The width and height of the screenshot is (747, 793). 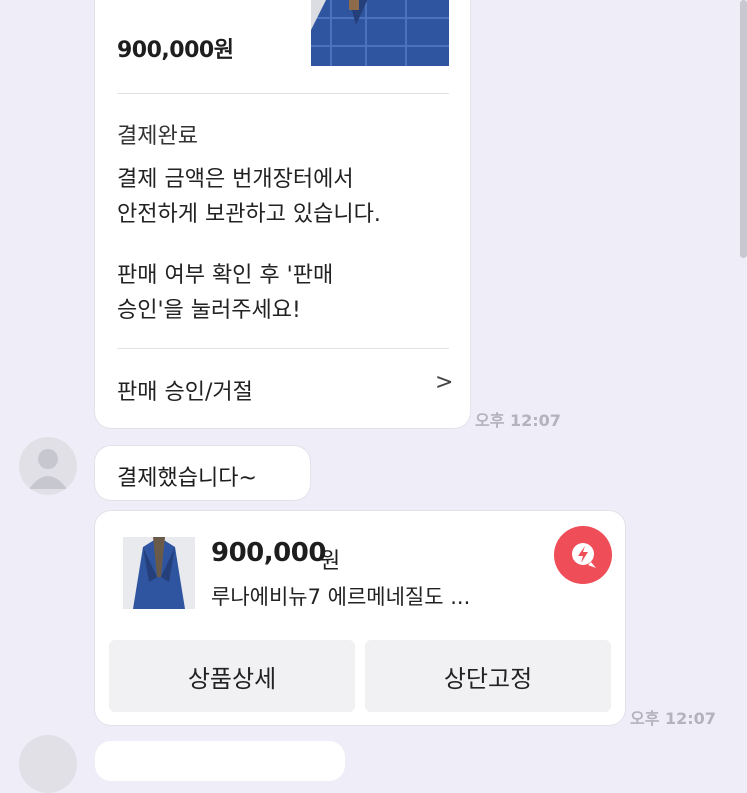 I want to click on chat-message-bubble: 결제했습니다~, so click(x=202, y=473).